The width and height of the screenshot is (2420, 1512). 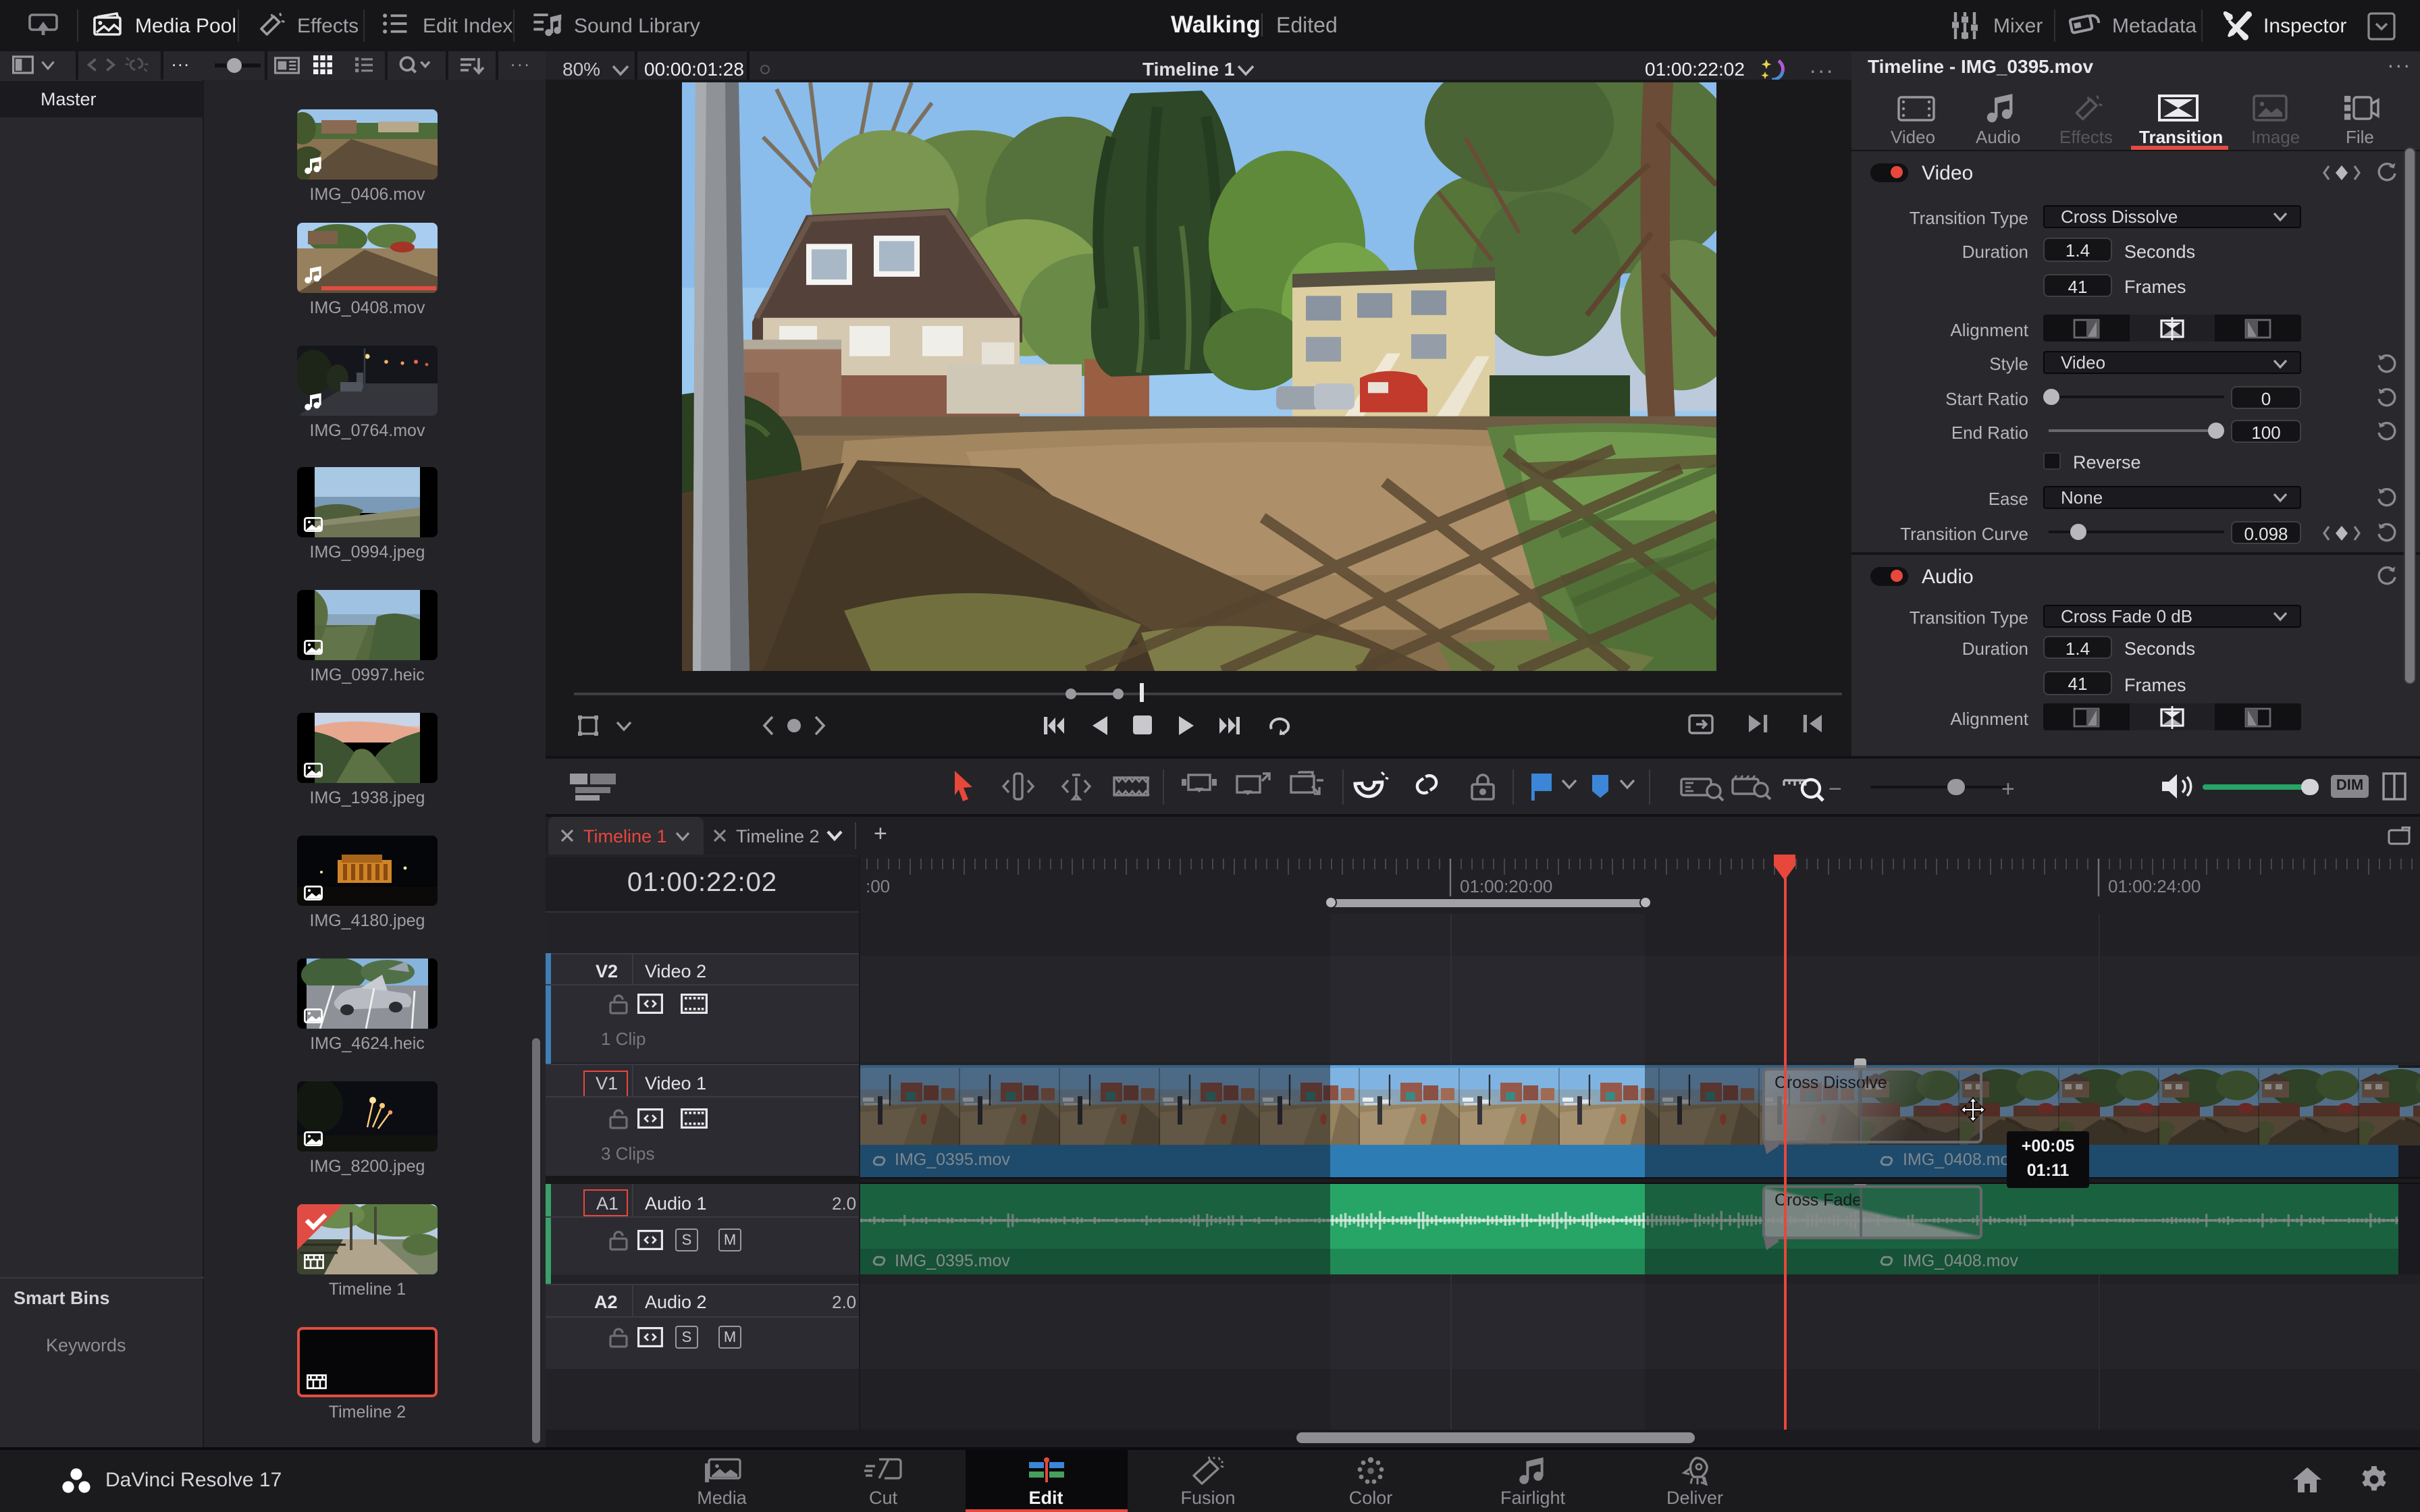 What do you see at coordinates (877, 886) in the screenshot?
I see `svg-text: :00` at bounding box center [877, 886].